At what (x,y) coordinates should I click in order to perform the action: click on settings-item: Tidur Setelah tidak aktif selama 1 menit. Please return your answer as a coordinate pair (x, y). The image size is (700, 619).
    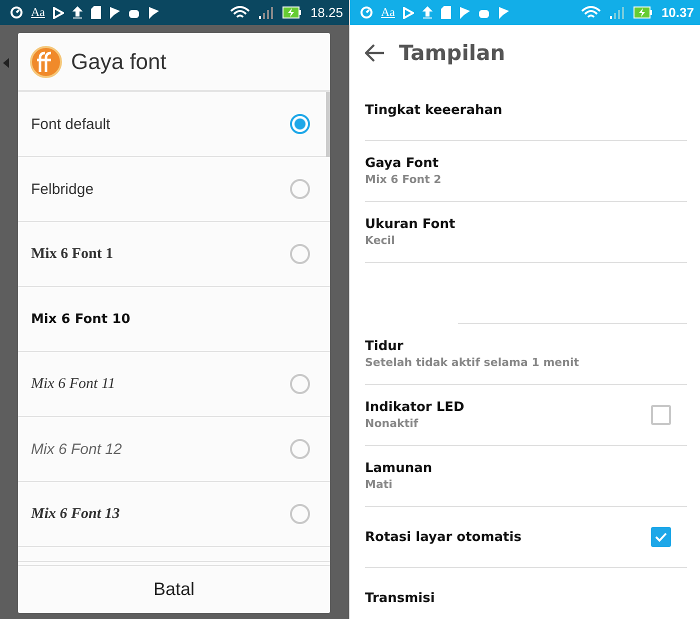
    Looking at the image, I should click on (526, 354).